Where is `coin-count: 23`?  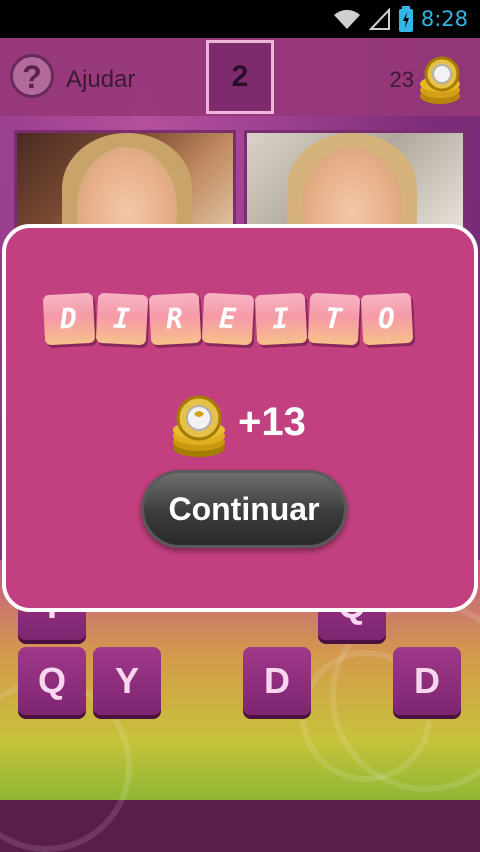
coin-count: 23 is located at coordinates (401, 79).